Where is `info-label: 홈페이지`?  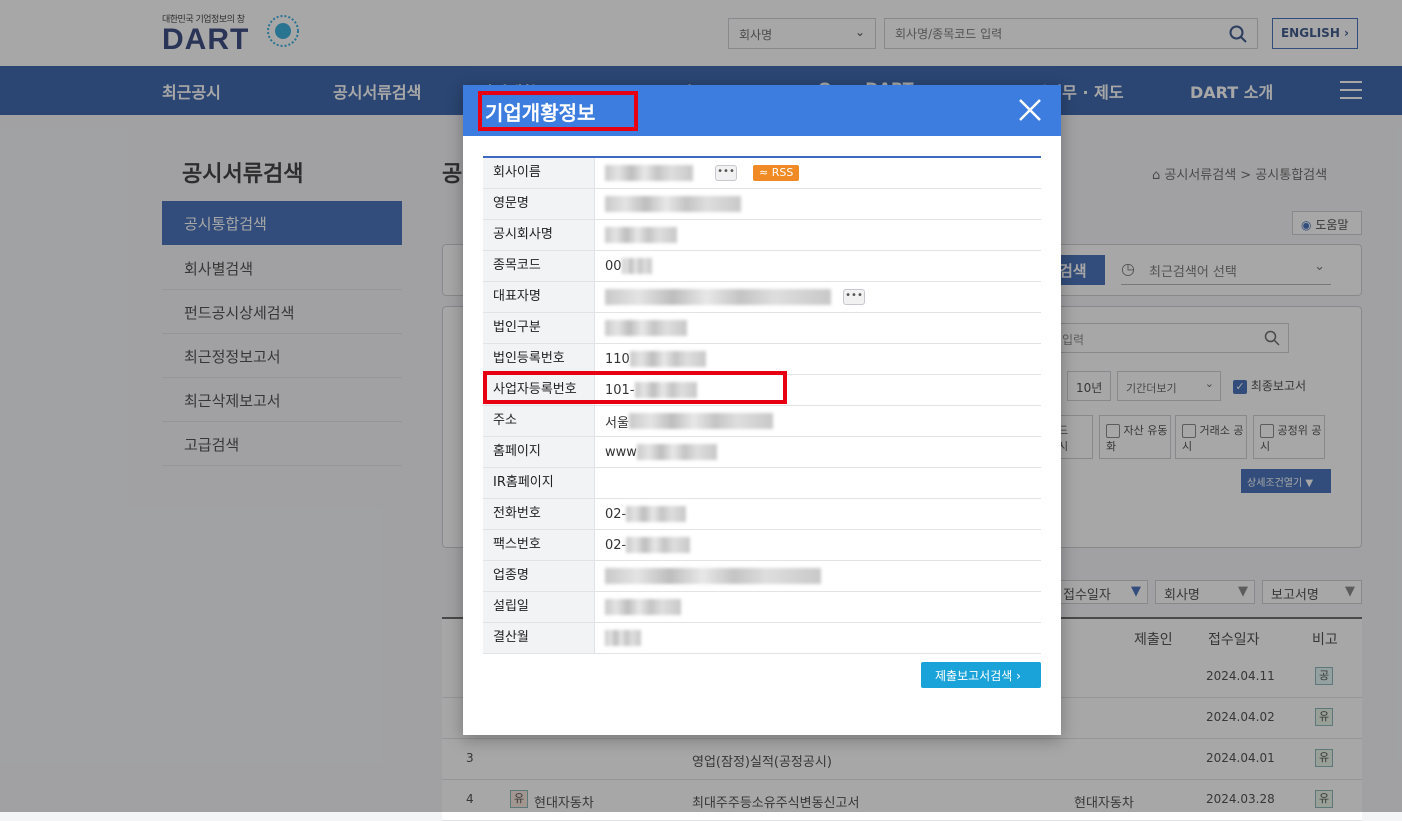 info-label: 홈페이지 is located at coordinates (539, 452).